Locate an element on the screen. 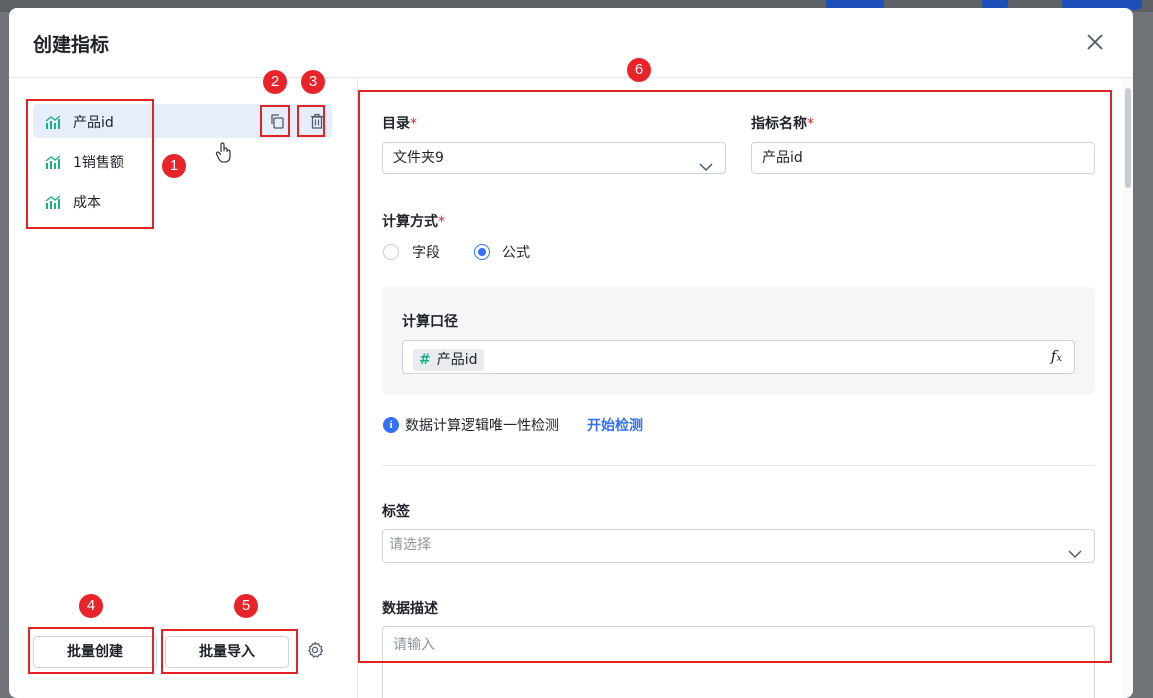 This screenshot has width=1153, height=698. scrollbar-thumb is located at coordinates (1128, 138).